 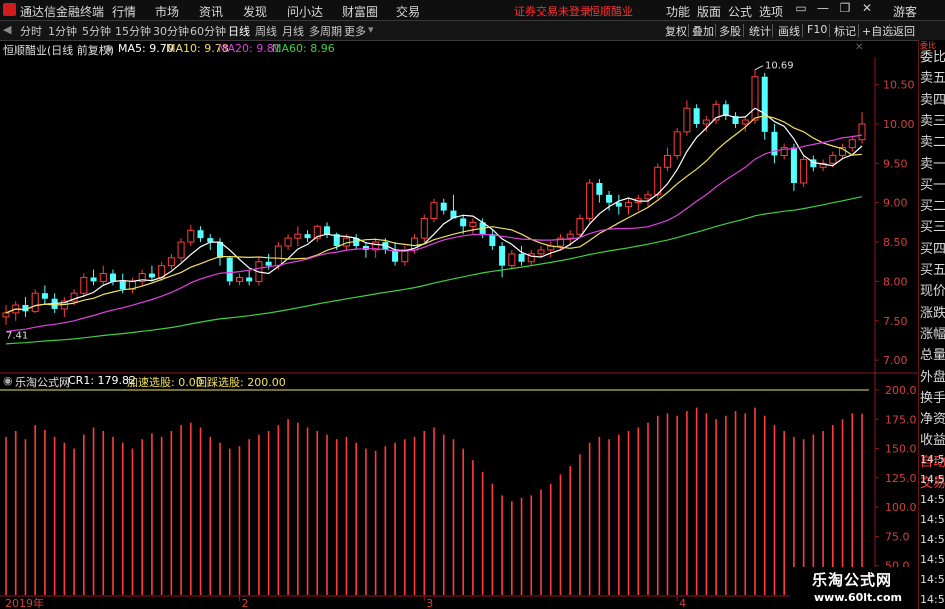 I want to click on period-60min: 60分钟, so click(x=208, y=31).